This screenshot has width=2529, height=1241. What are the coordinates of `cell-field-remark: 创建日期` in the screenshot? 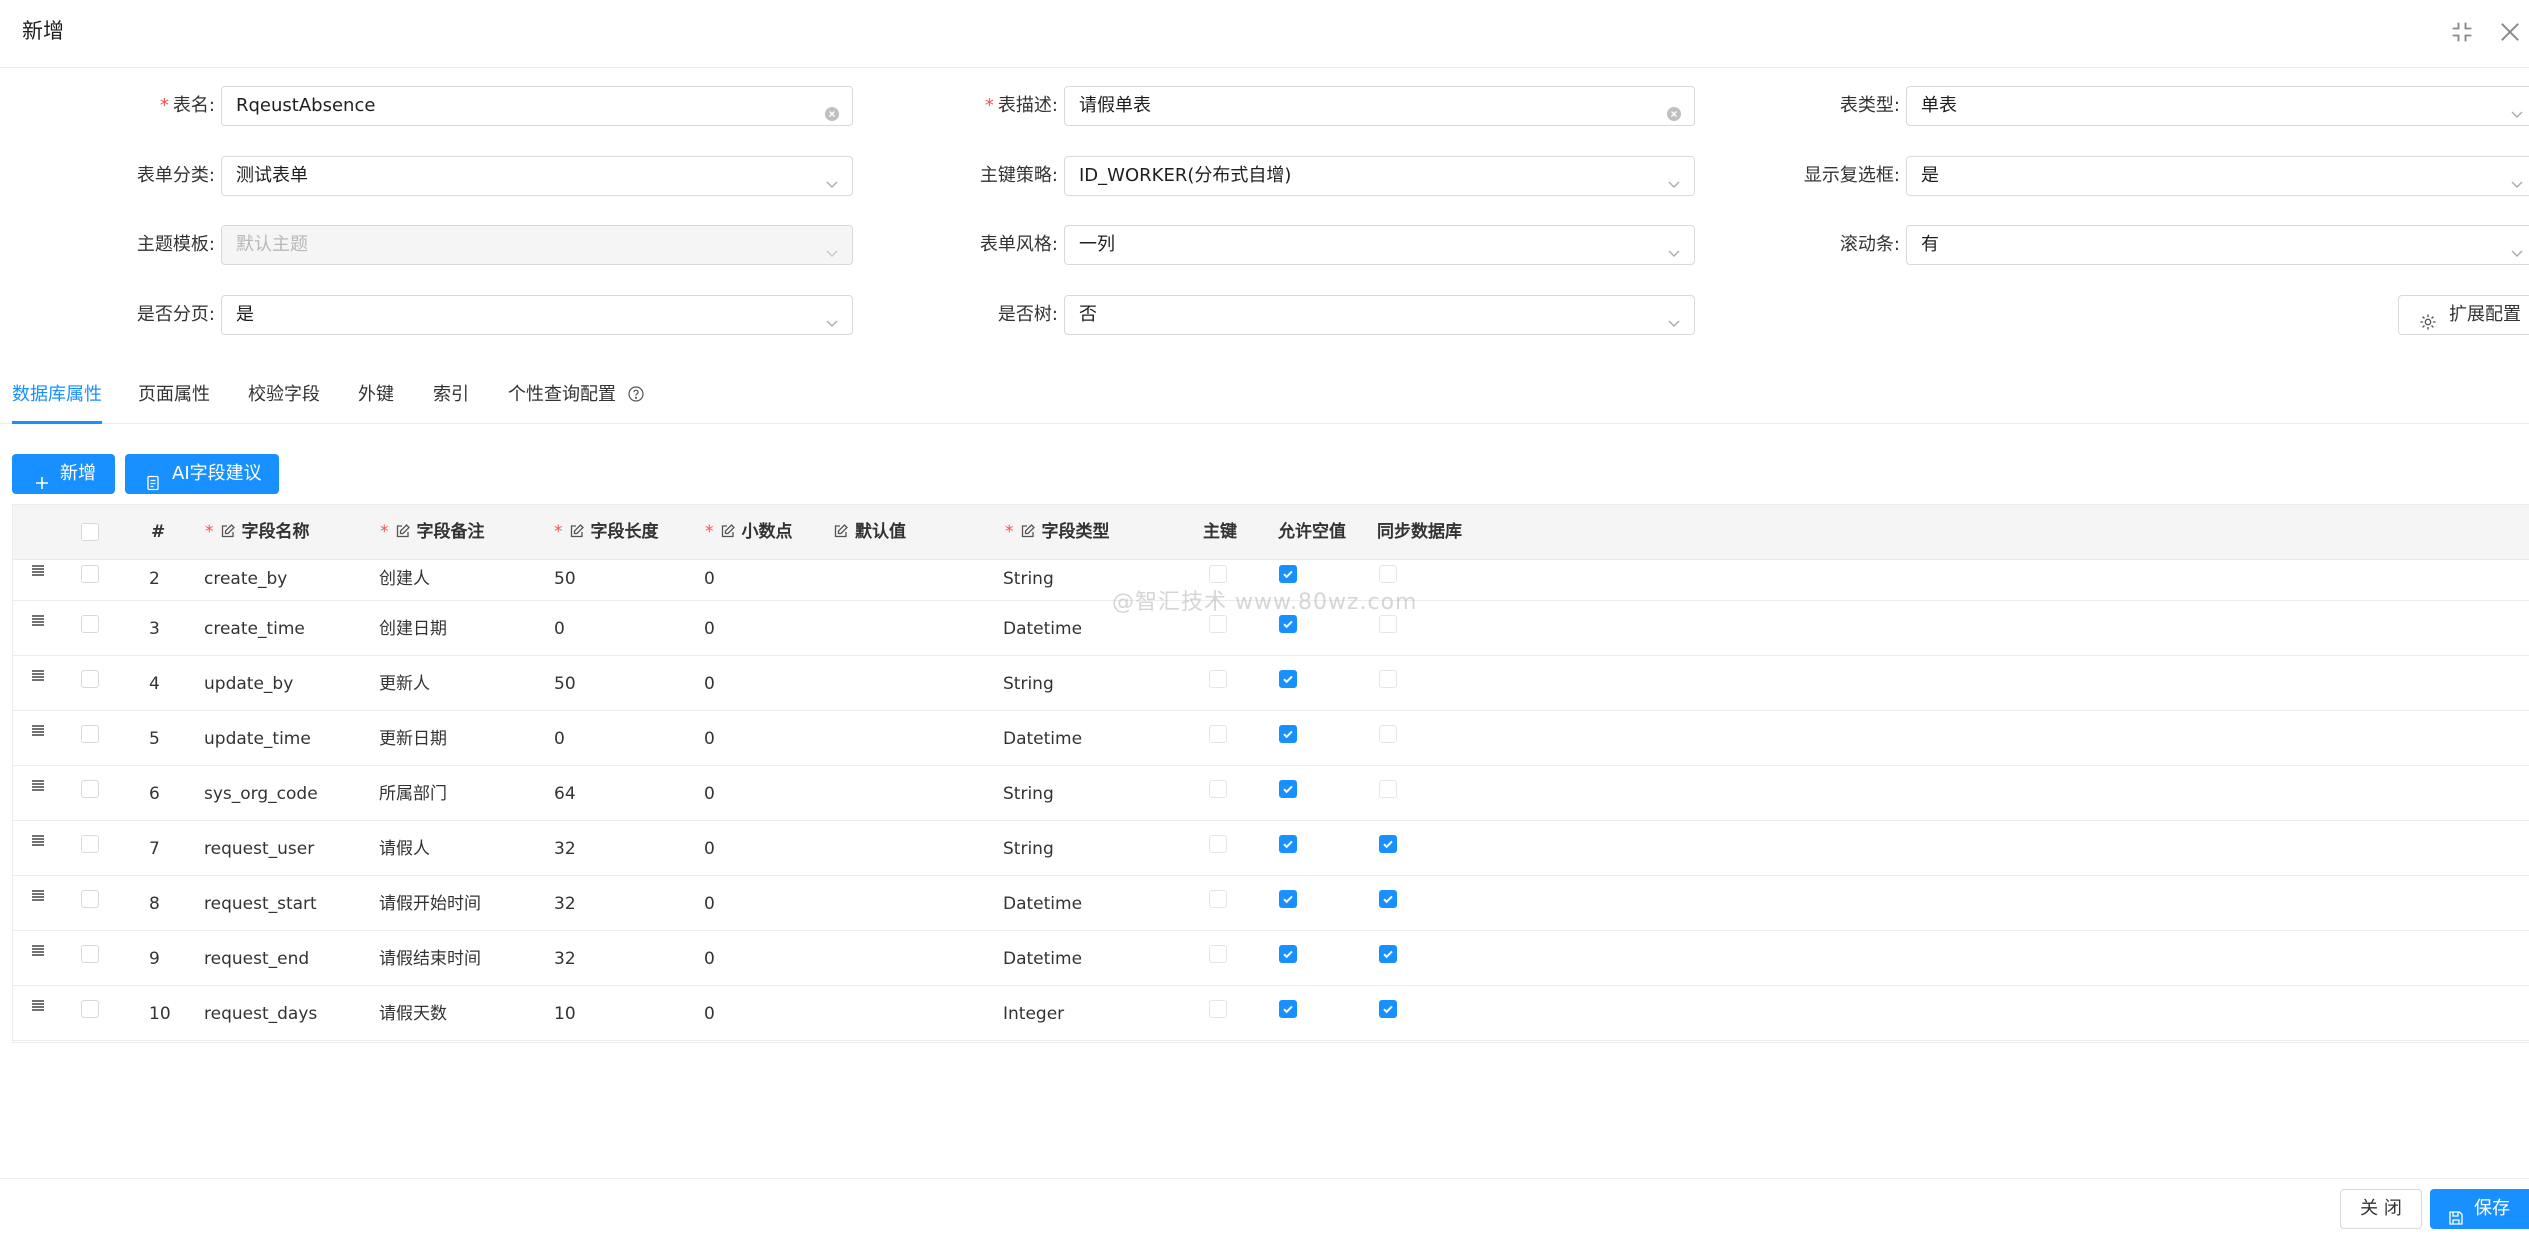 It's located at (413, 629).